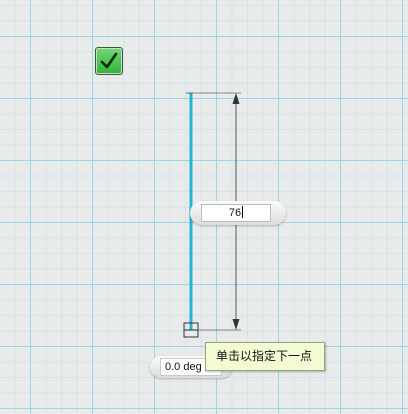 Image resolution: width=408 pixels, height=414 pixels. Describe the element at coordinates (243, 212) in the screenshot. I see `text-caret` at that location.